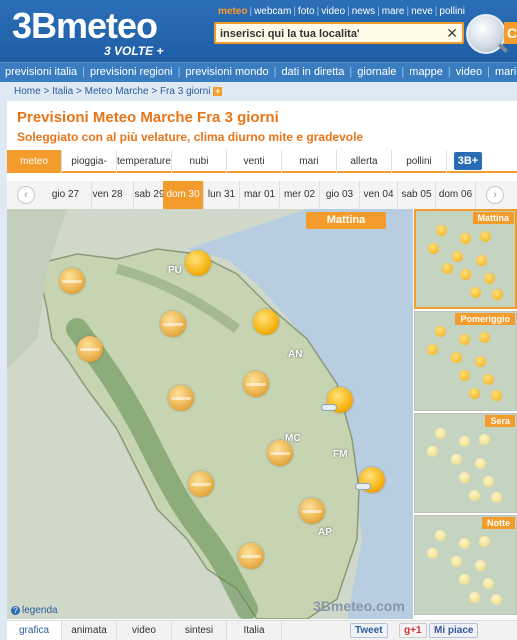  Describe the element at coordinates (340, 454) in the screenshot. I see `city-label-fm: FM` at that location.